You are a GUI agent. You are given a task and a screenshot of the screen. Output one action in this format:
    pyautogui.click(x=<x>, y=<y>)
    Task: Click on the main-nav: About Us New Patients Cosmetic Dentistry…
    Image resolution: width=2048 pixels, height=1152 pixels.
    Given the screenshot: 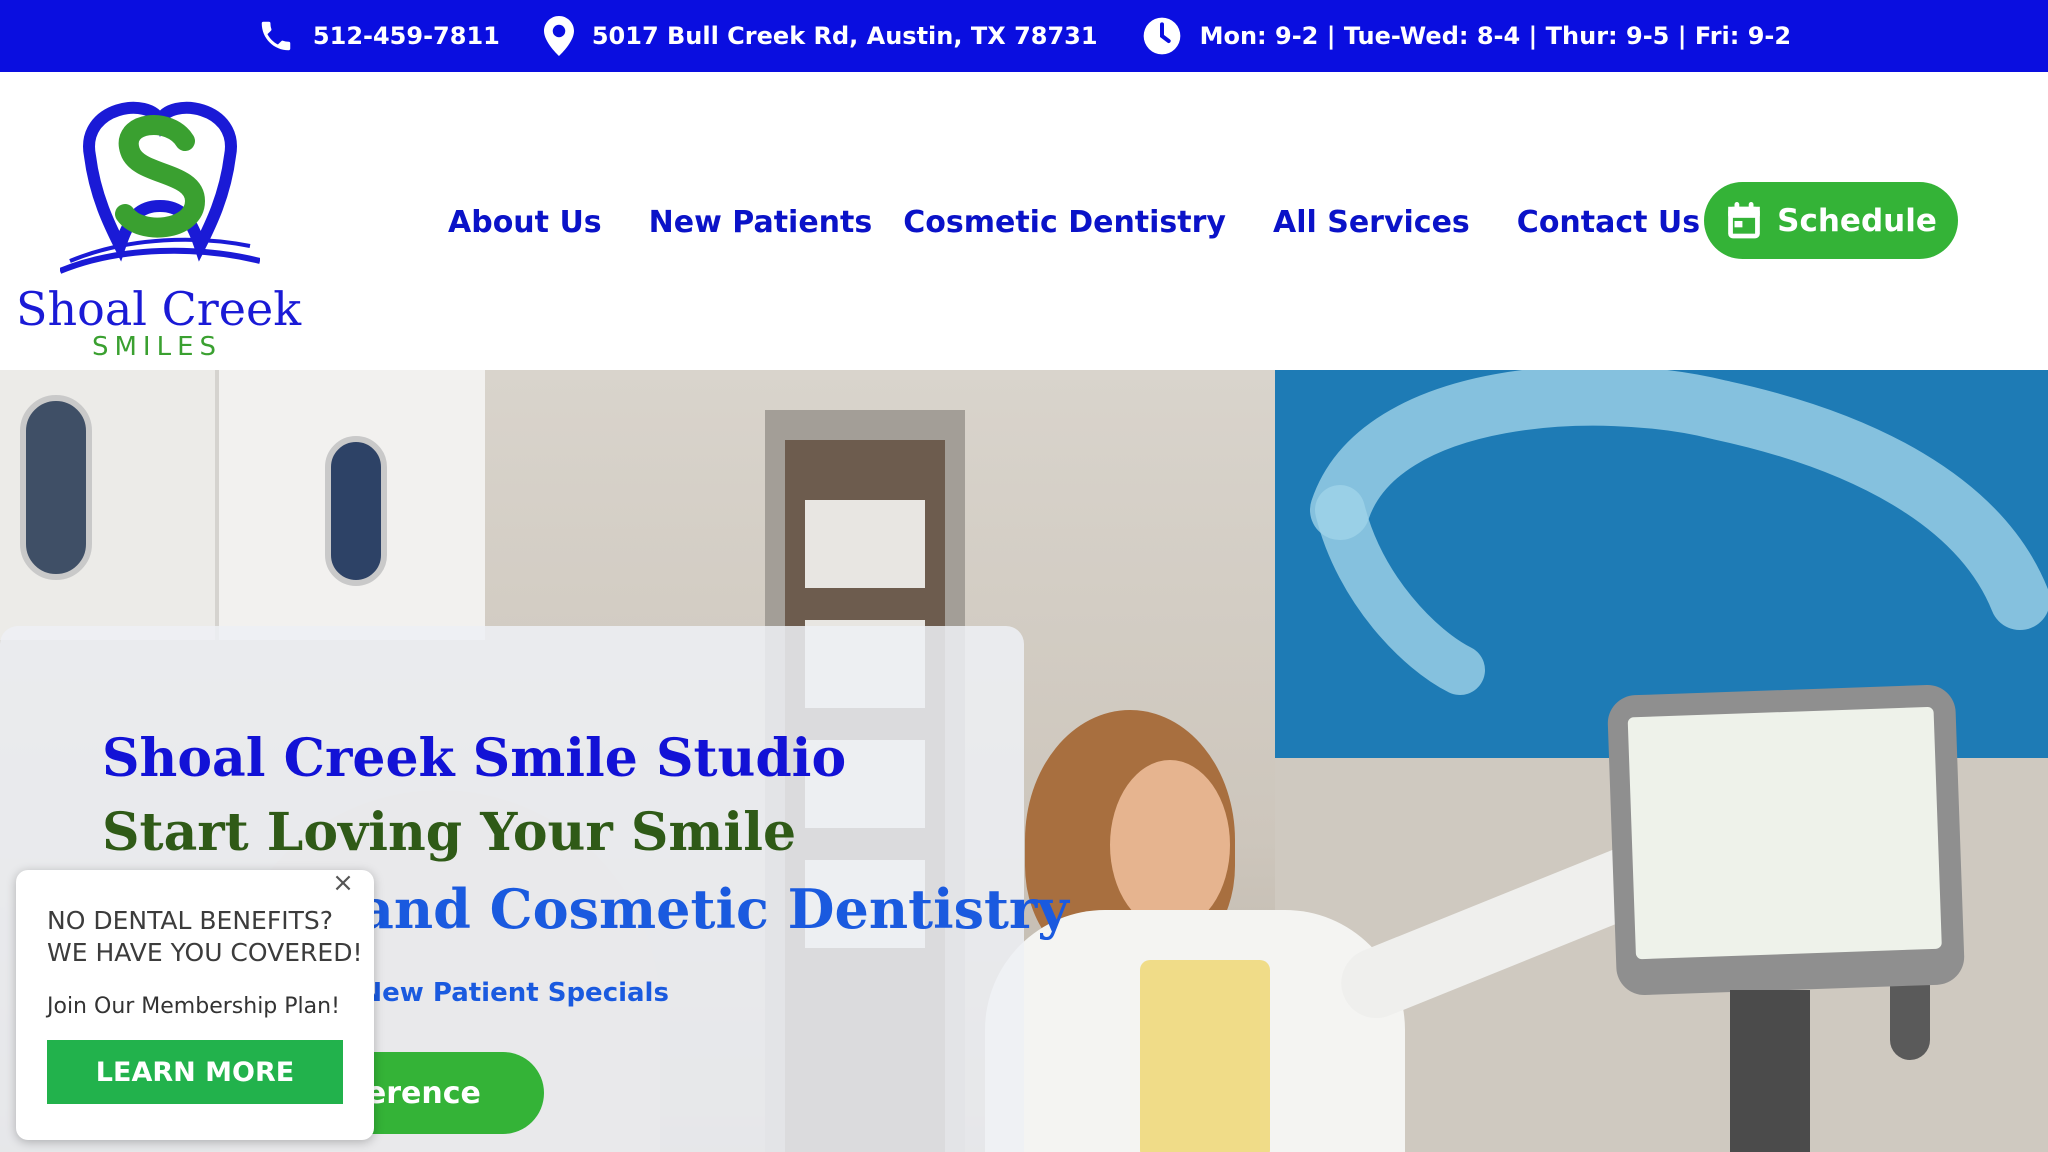 What is the action you would take?
    pyautogui.click(x=1097, y=222)
    